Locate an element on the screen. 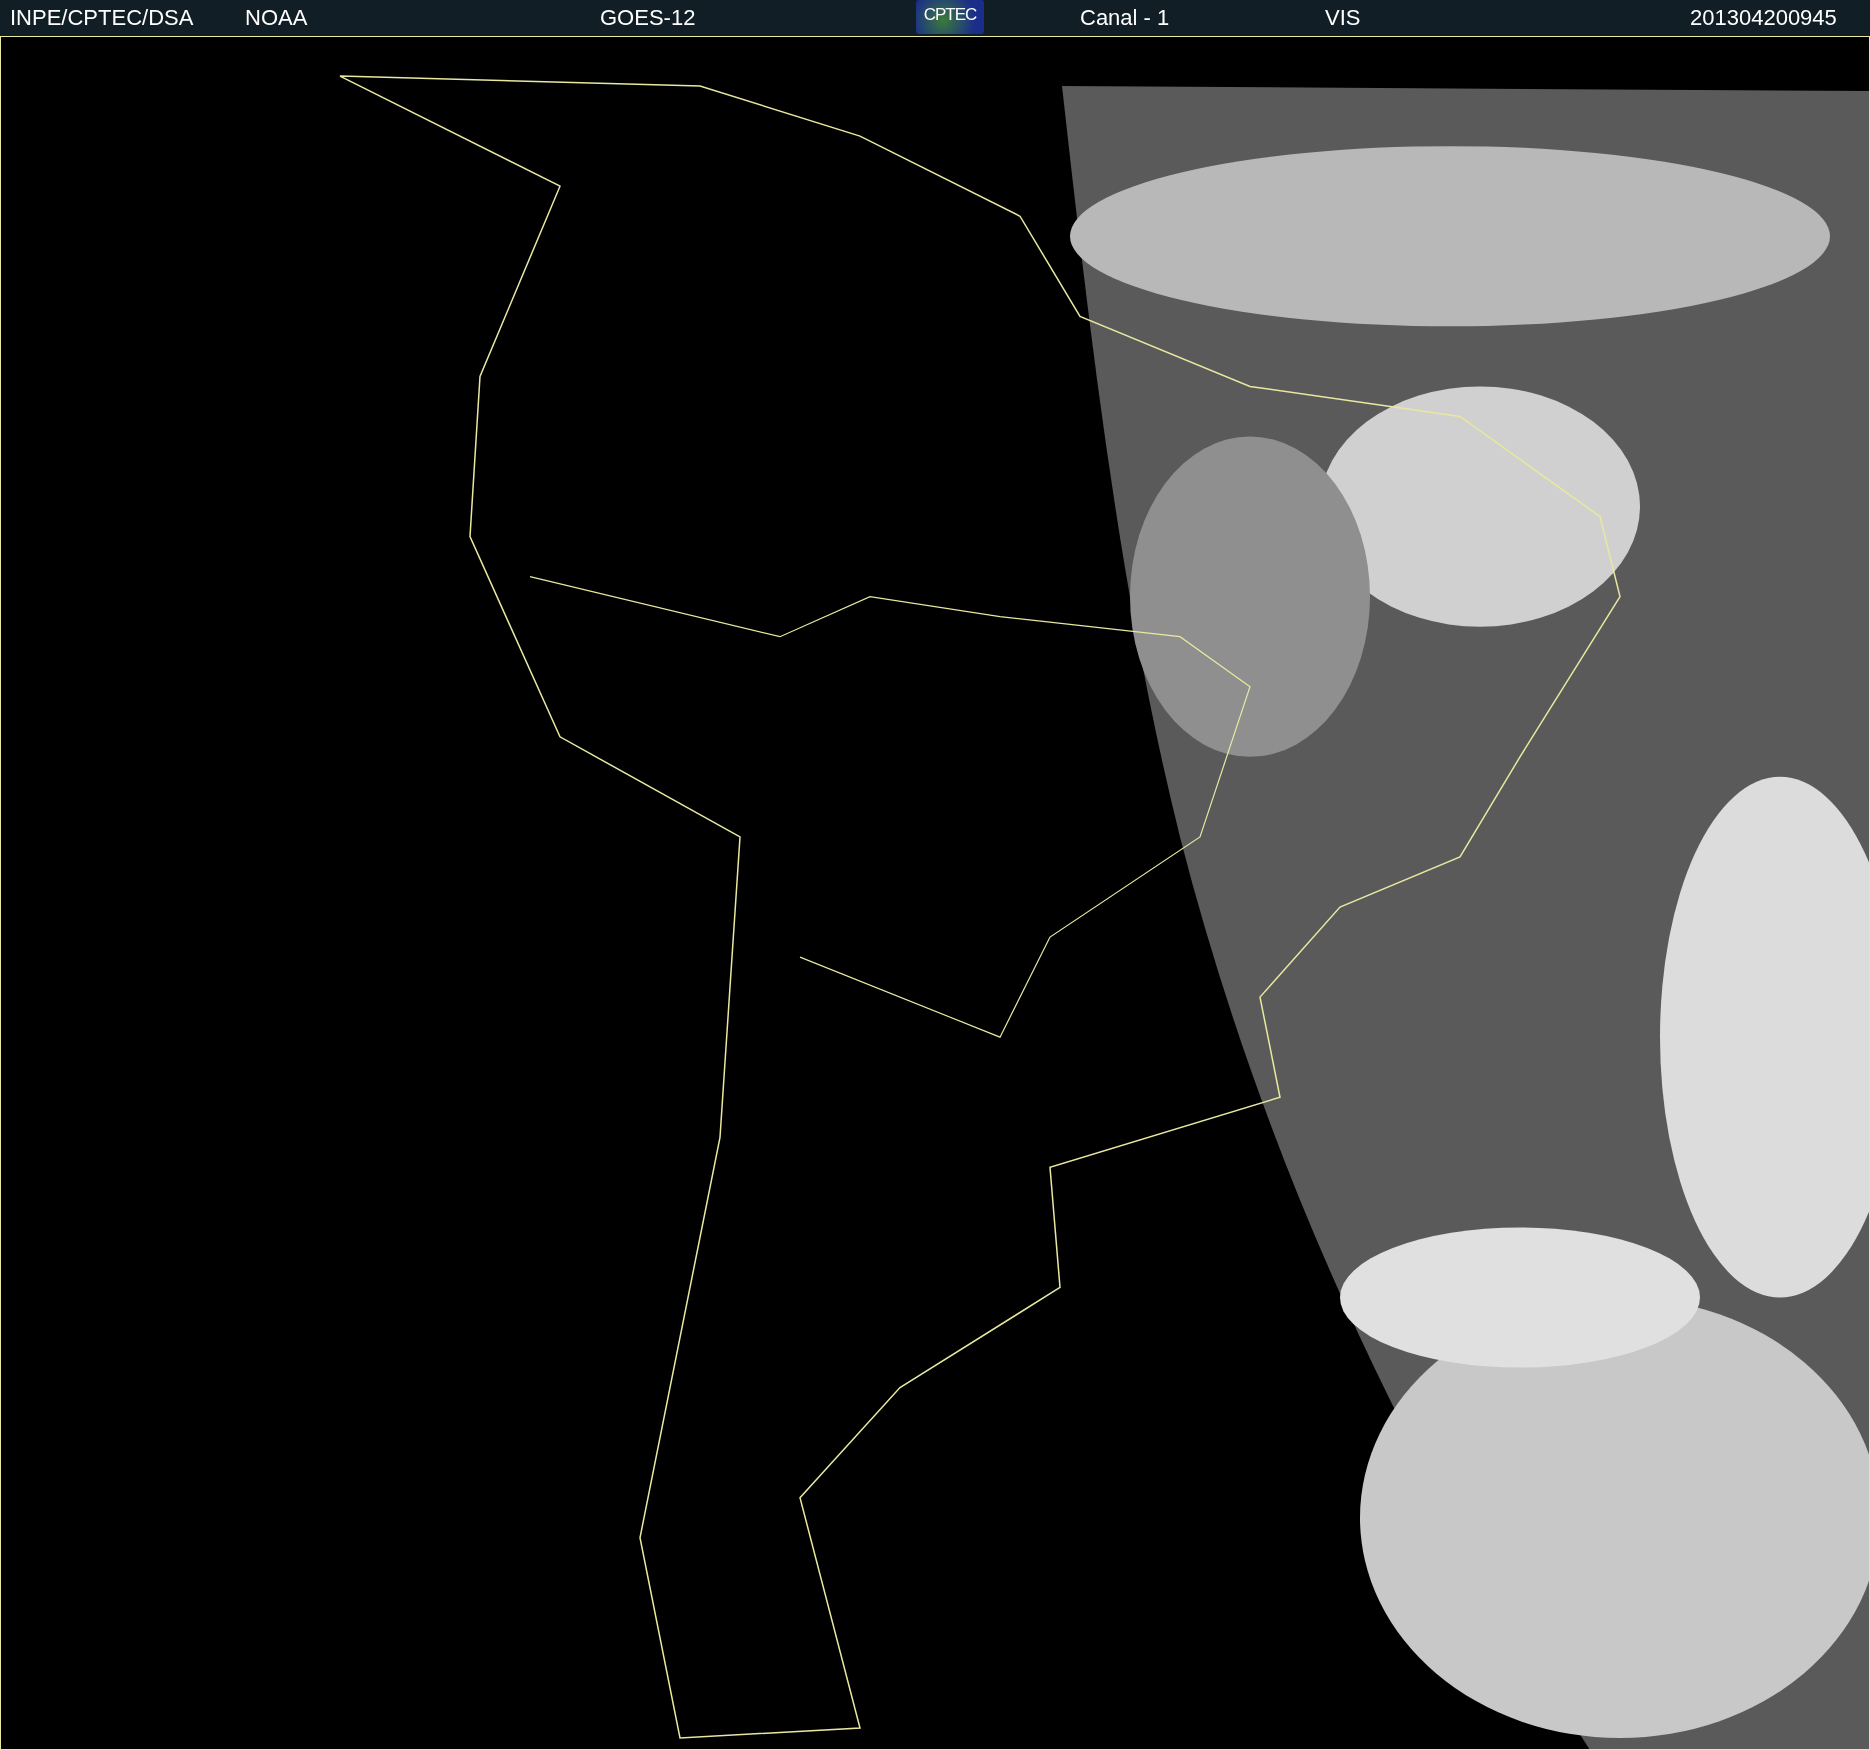 The image size is (1870, 1750). header-label: 201304200945 is located at coordinates (1763, 18).